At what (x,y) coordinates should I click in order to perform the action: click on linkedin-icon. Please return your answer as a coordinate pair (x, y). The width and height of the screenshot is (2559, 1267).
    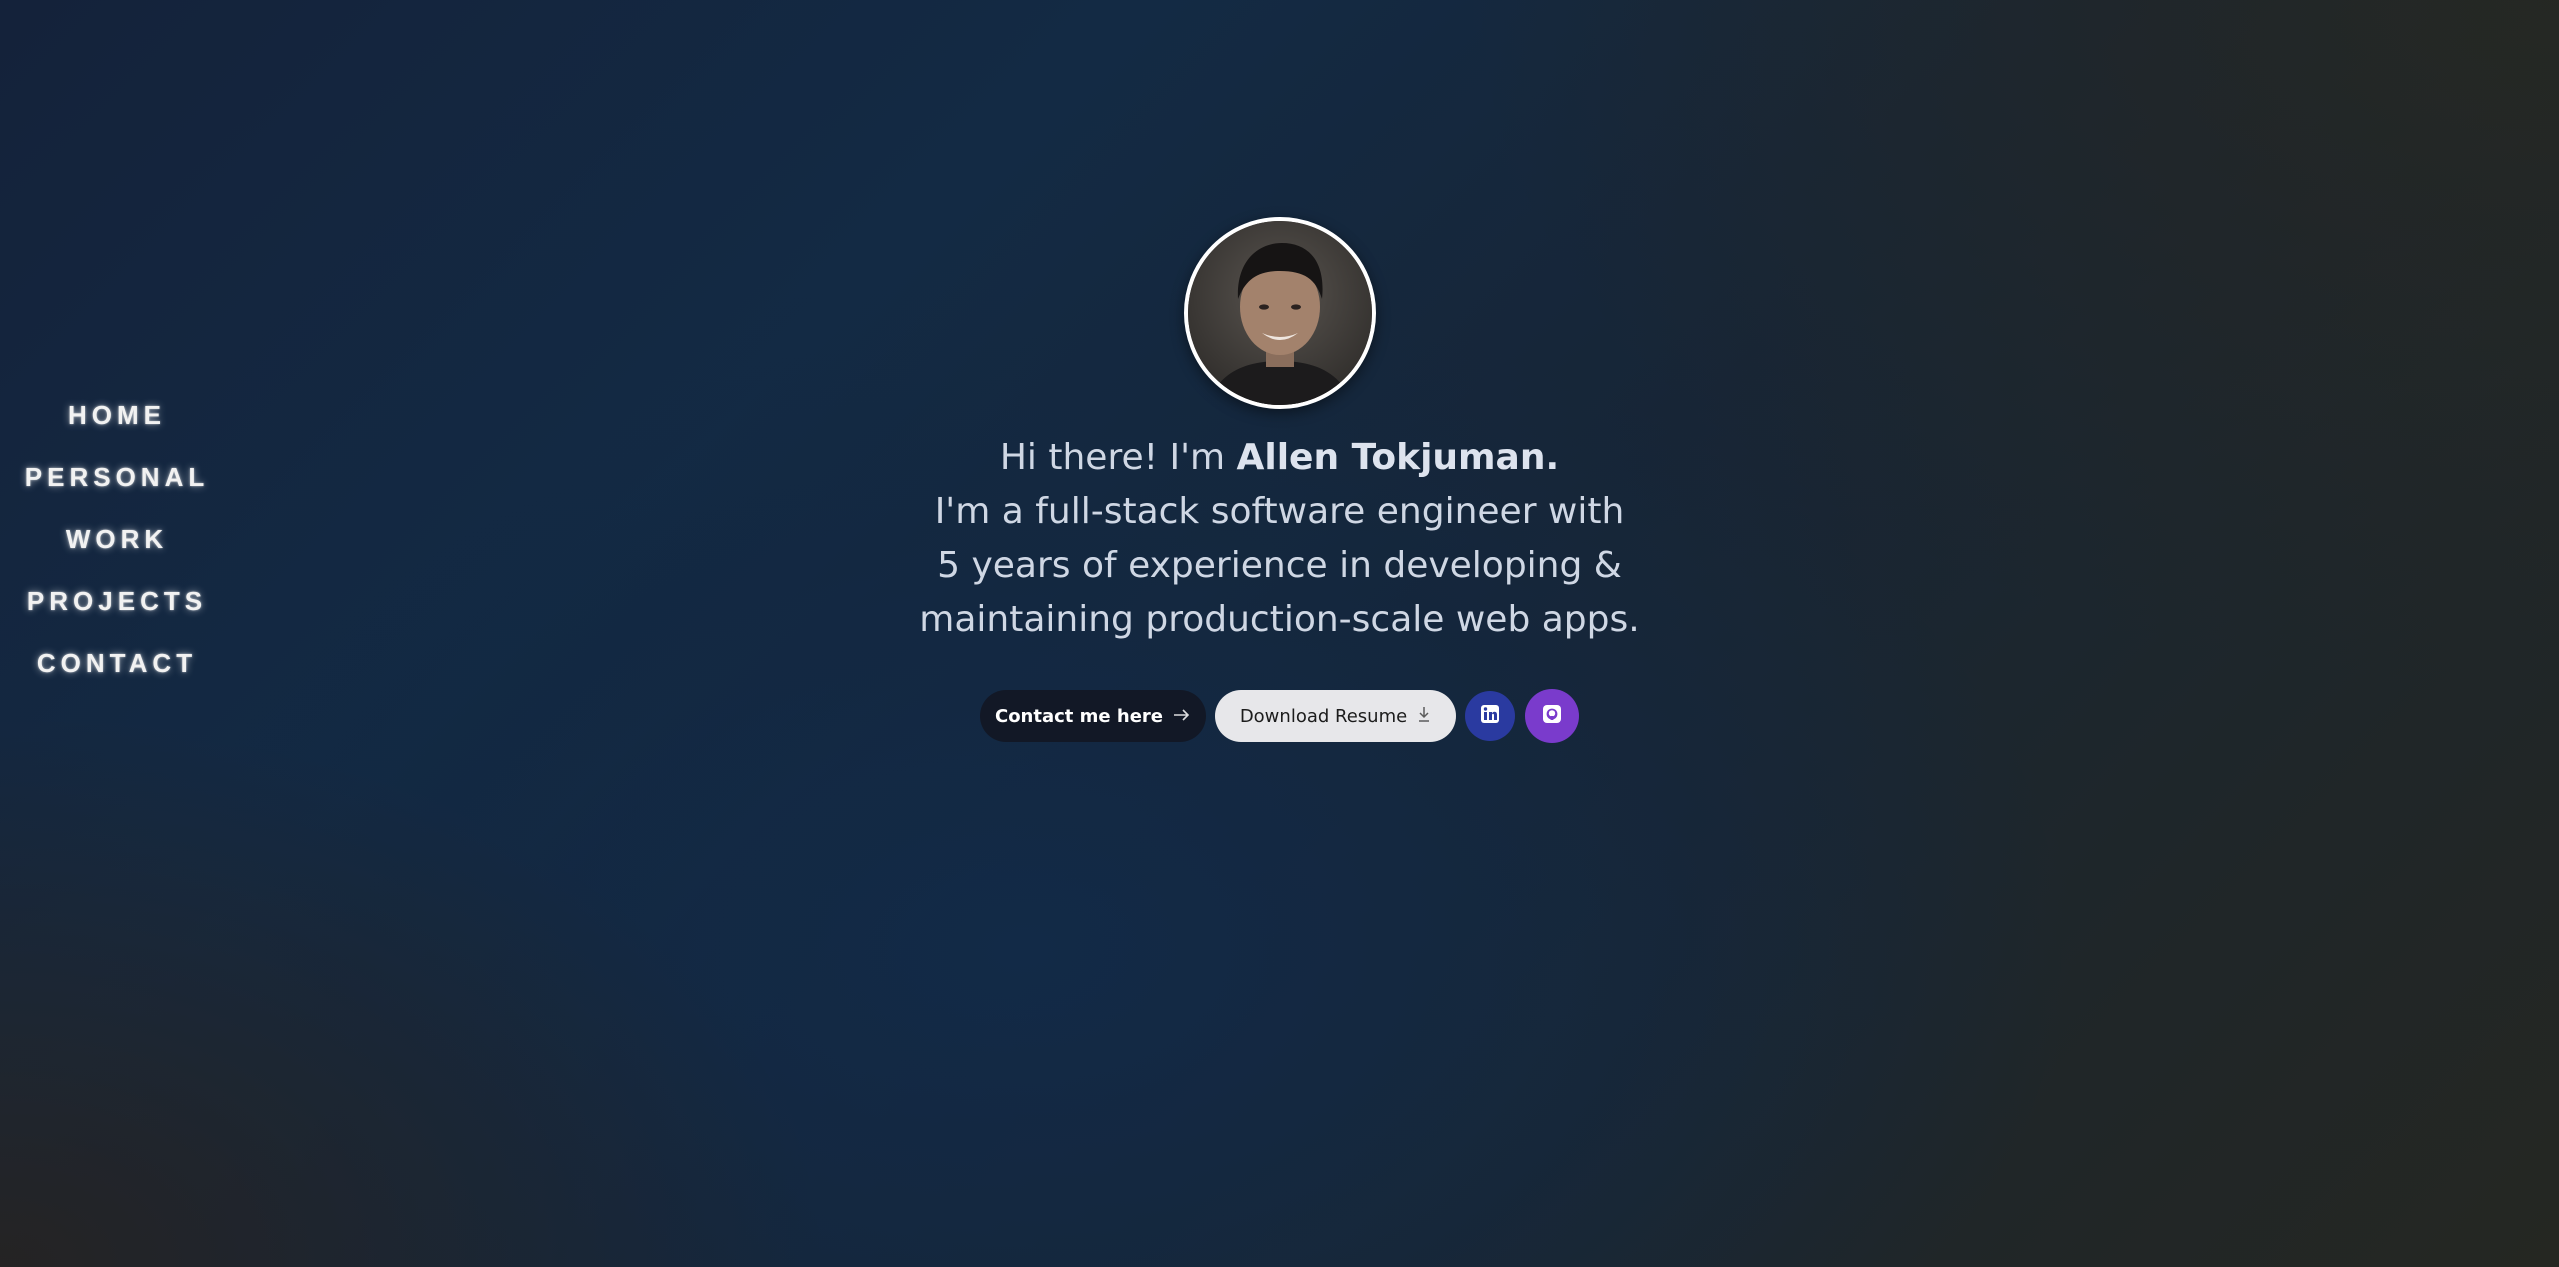
    Looking at the image, I should click on (1490, 716).